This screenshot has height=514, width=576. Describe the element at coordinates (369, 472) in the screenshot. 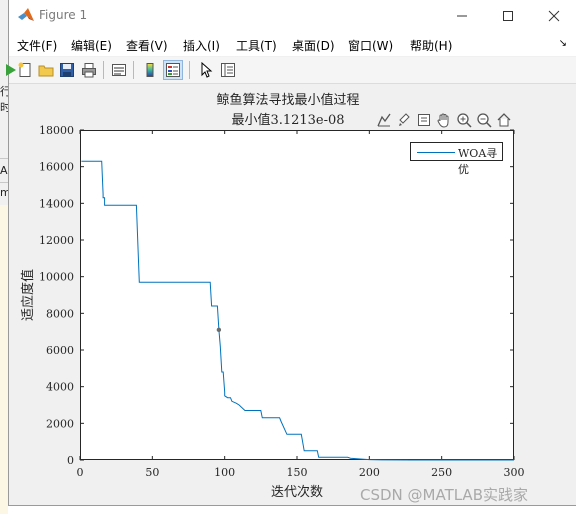

I see `x-tick-label: 200` at that location.